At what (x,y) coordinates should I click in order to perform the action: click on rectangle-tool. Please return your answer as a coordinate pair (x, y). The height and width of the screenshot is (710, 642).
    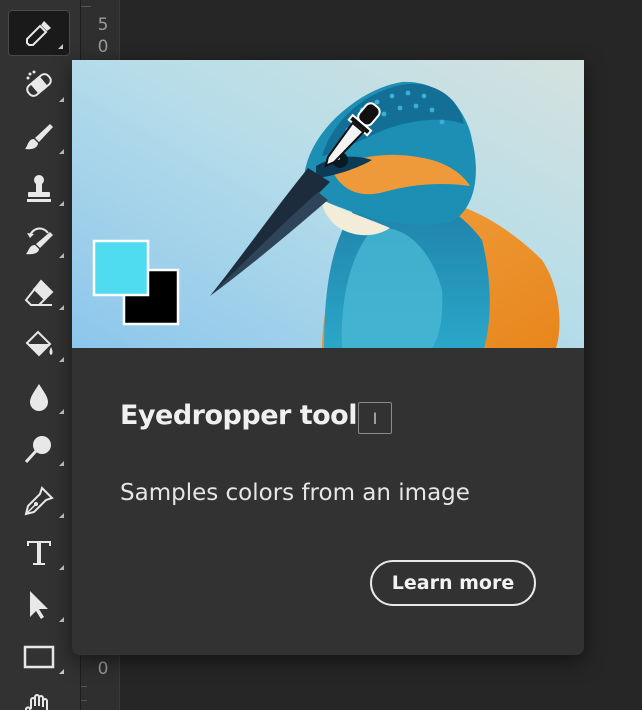
    Looking at the image, I should click on (39, 657).